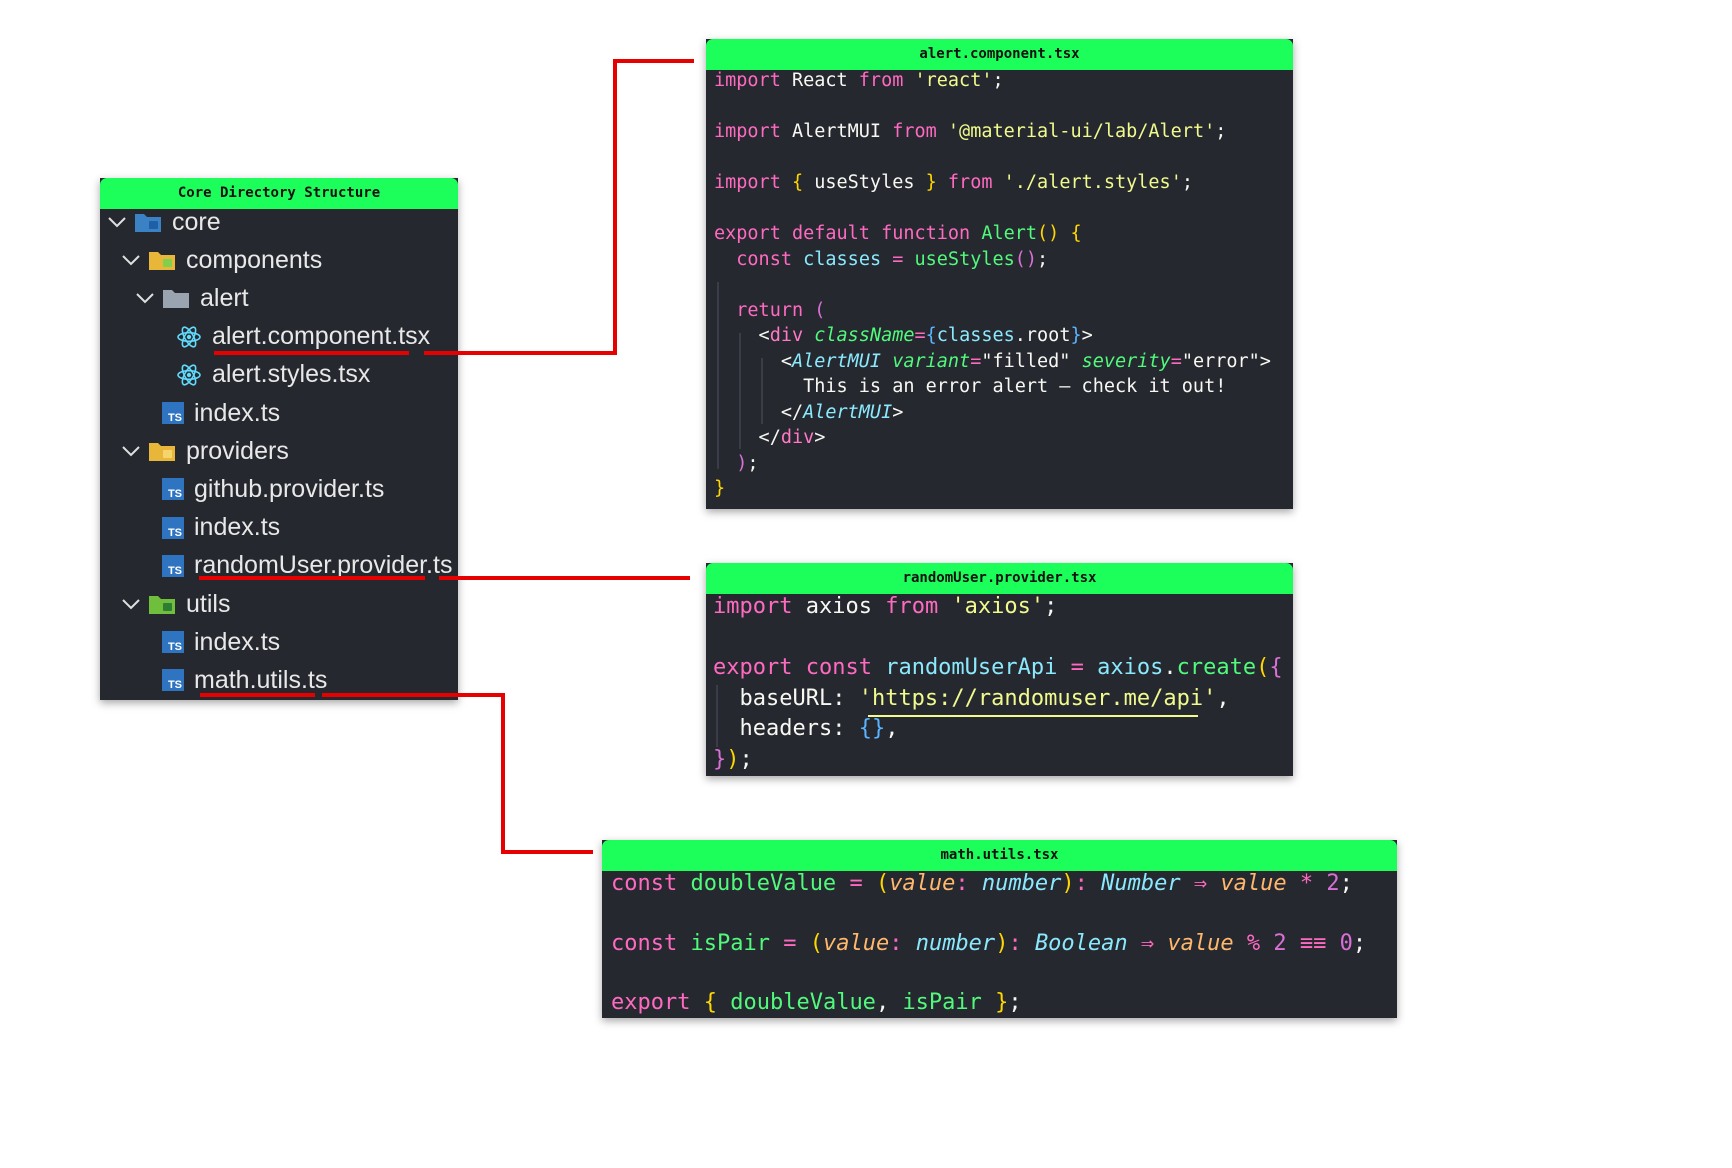 The height and width of the screenshot is (1168, 1732). Describe the element at coordinates (235, 375) in the screenshot. I see `tree-item: alert.styles.tsx` at that location.